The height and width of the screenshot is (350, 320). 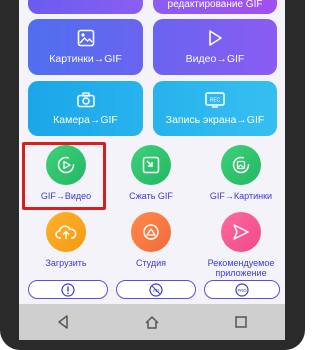 I want to click on gif-to-images-icon-bg, so click(x=241, y=165).